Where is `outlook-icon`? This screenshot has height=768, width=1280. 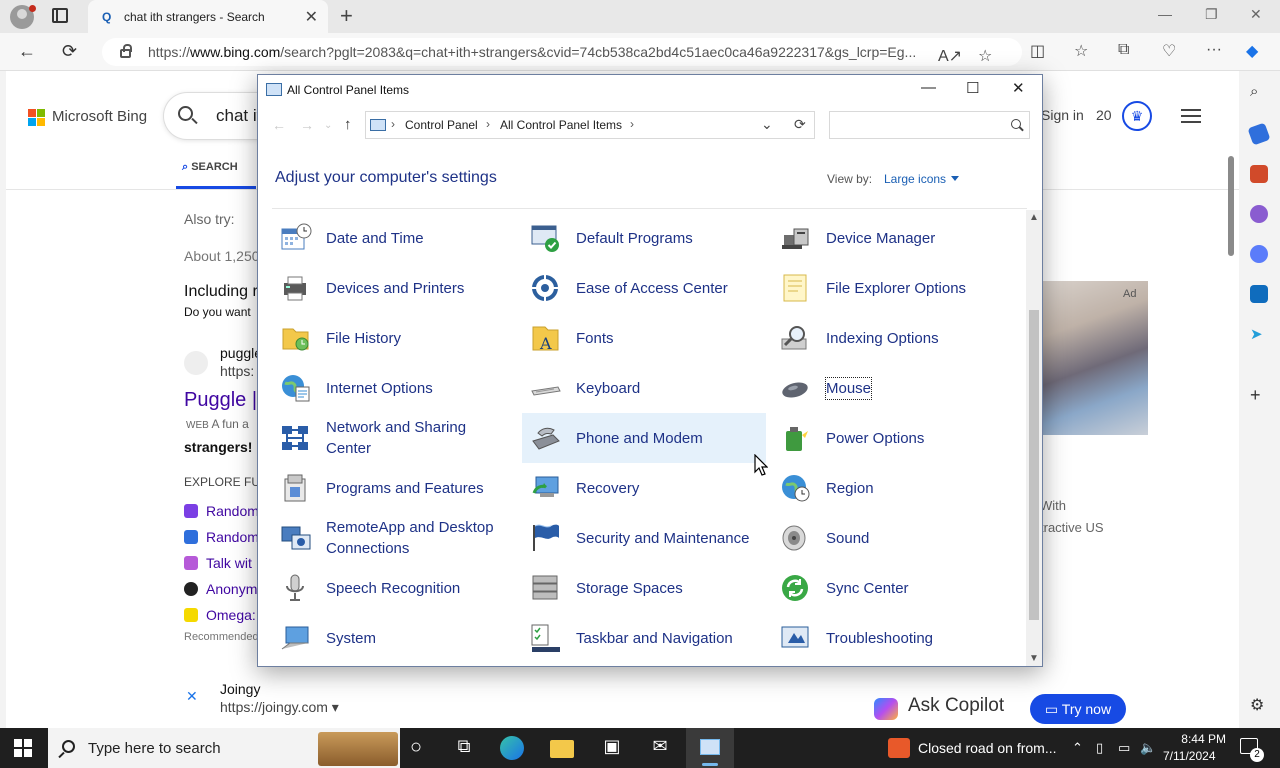
outlook-icon is located at coordinates (1259, 294).